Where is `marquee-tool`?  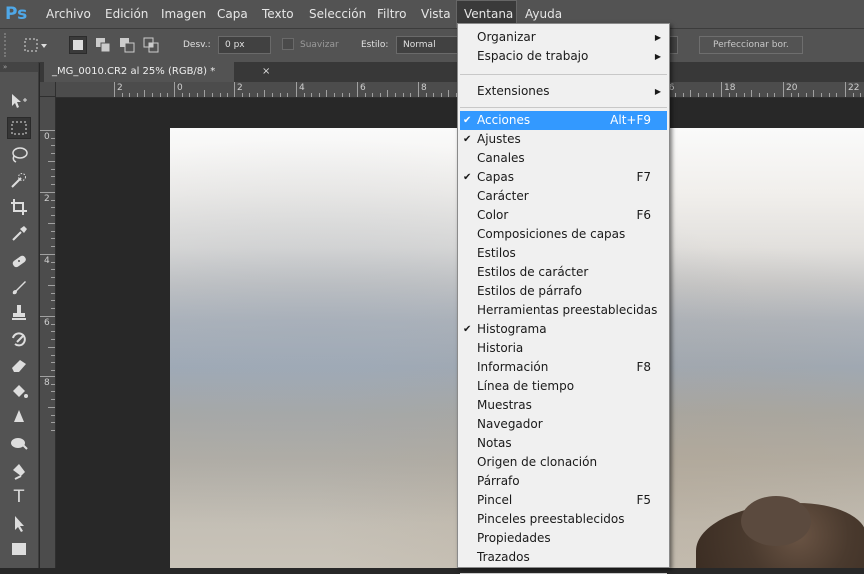
marquee-tool is located at coordinates (19, 128).